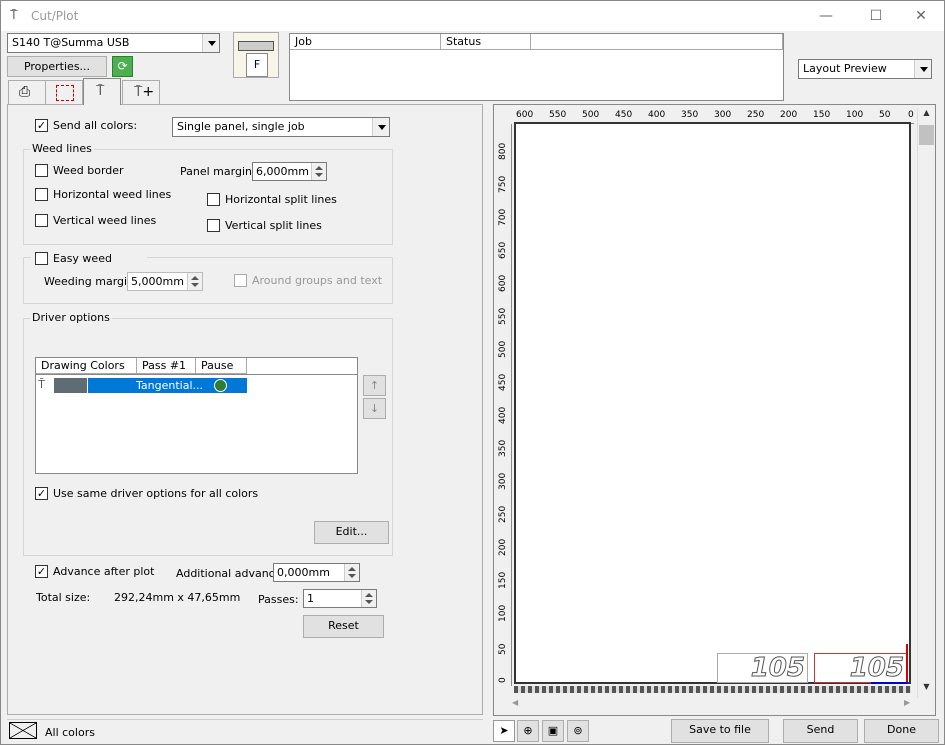 The image size is (945, 745). Describe the element at coordinates (41, 194) in the screenshot. I see `horizontal-weed-checkbox` at that location.